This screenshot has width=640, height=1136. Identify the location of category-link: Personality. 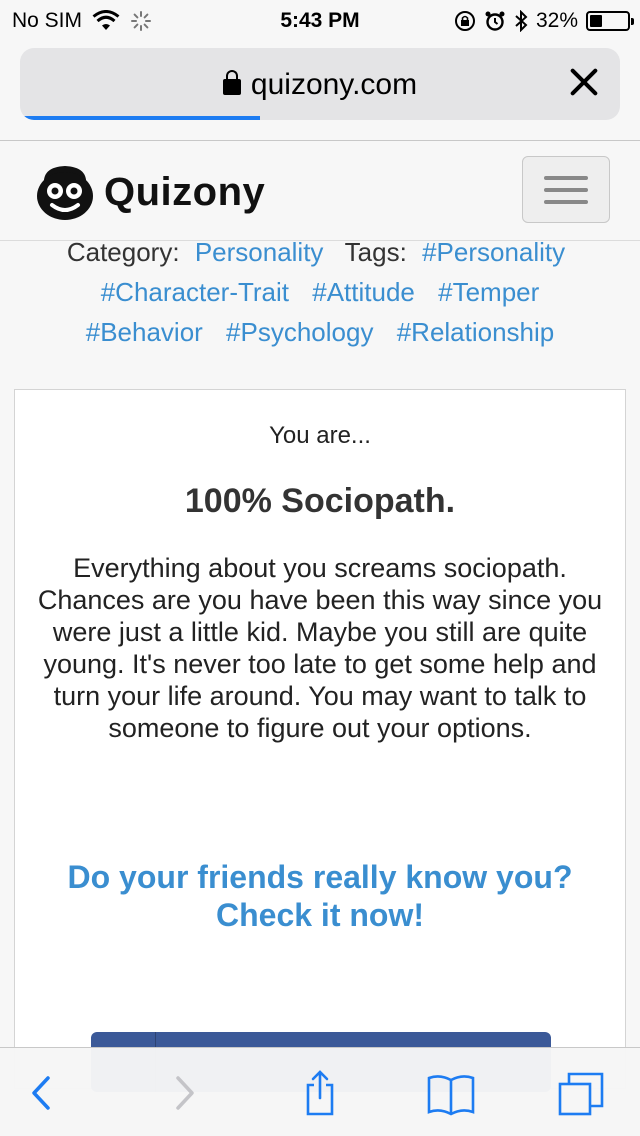
(259, 252).